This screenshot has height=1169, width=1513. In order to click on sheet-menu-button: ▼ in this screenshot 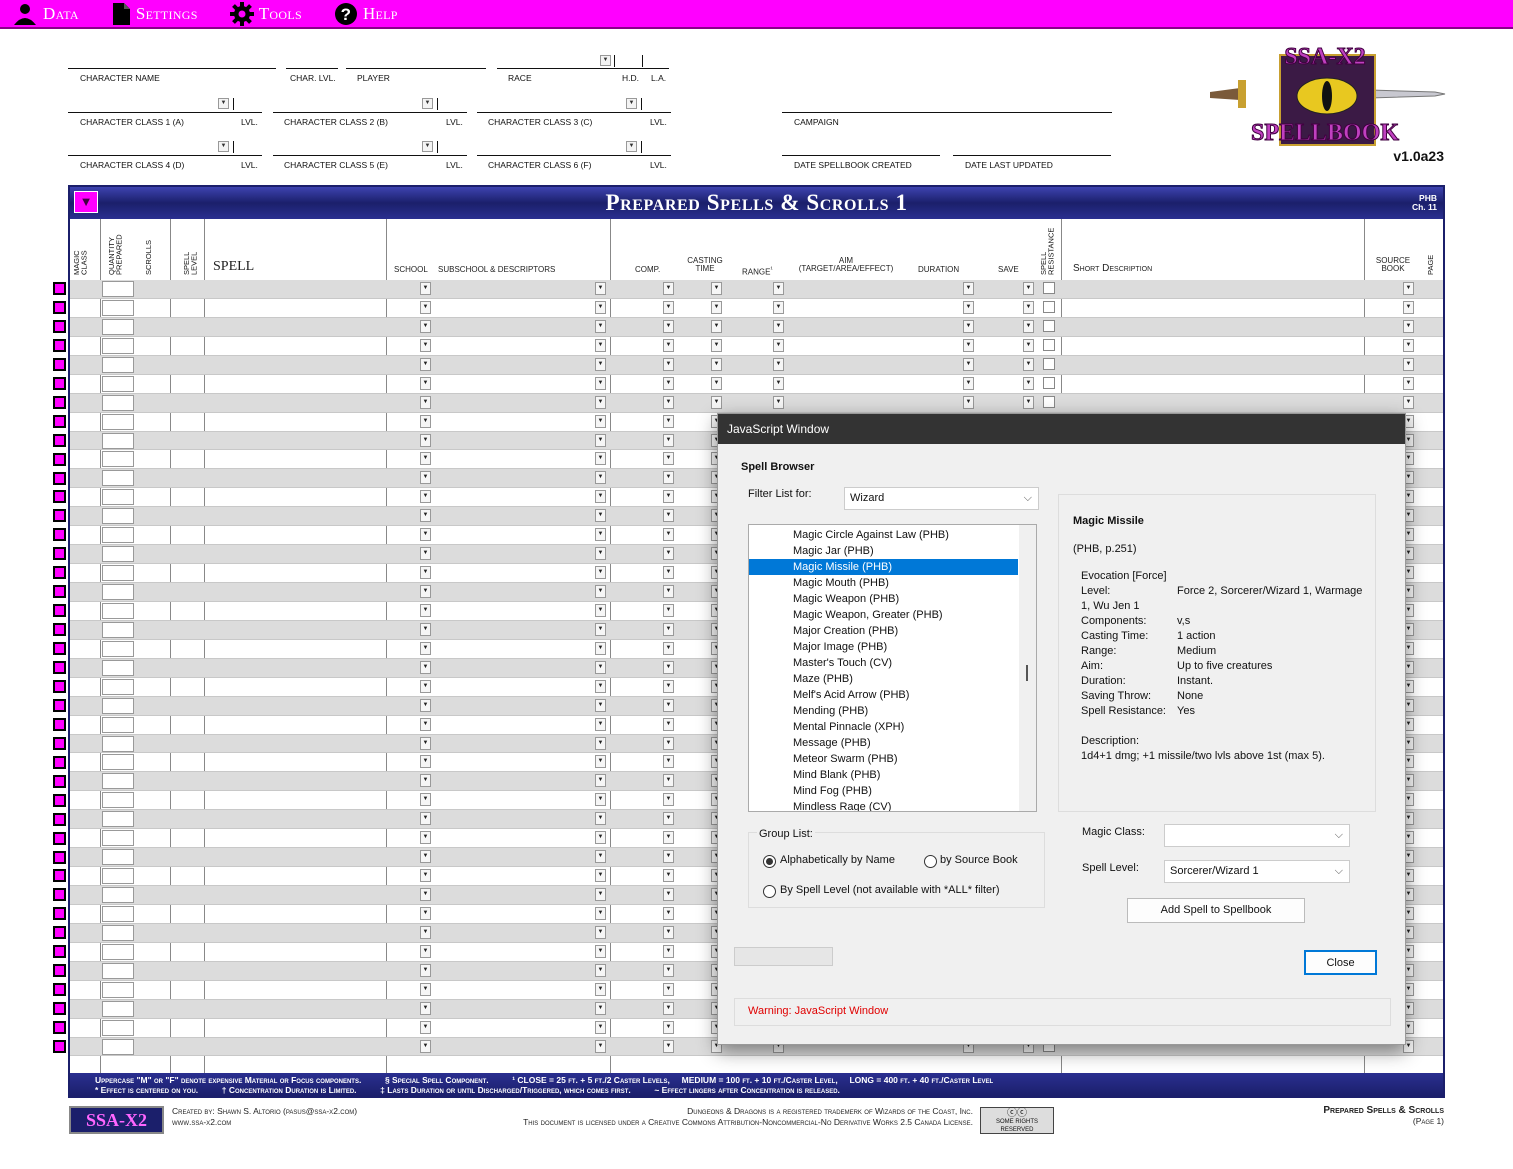, I will do `click(86, 202)`.